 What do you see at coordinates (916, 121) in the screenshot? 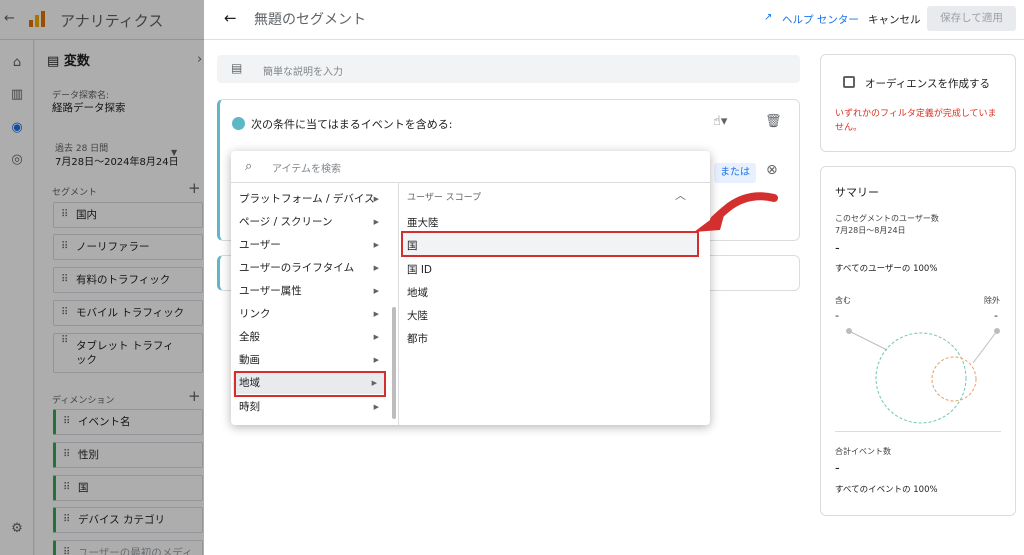
I see `audience-warning: いずれかのフィルタ定義が完成していません。` at bounding box center [916, 121].